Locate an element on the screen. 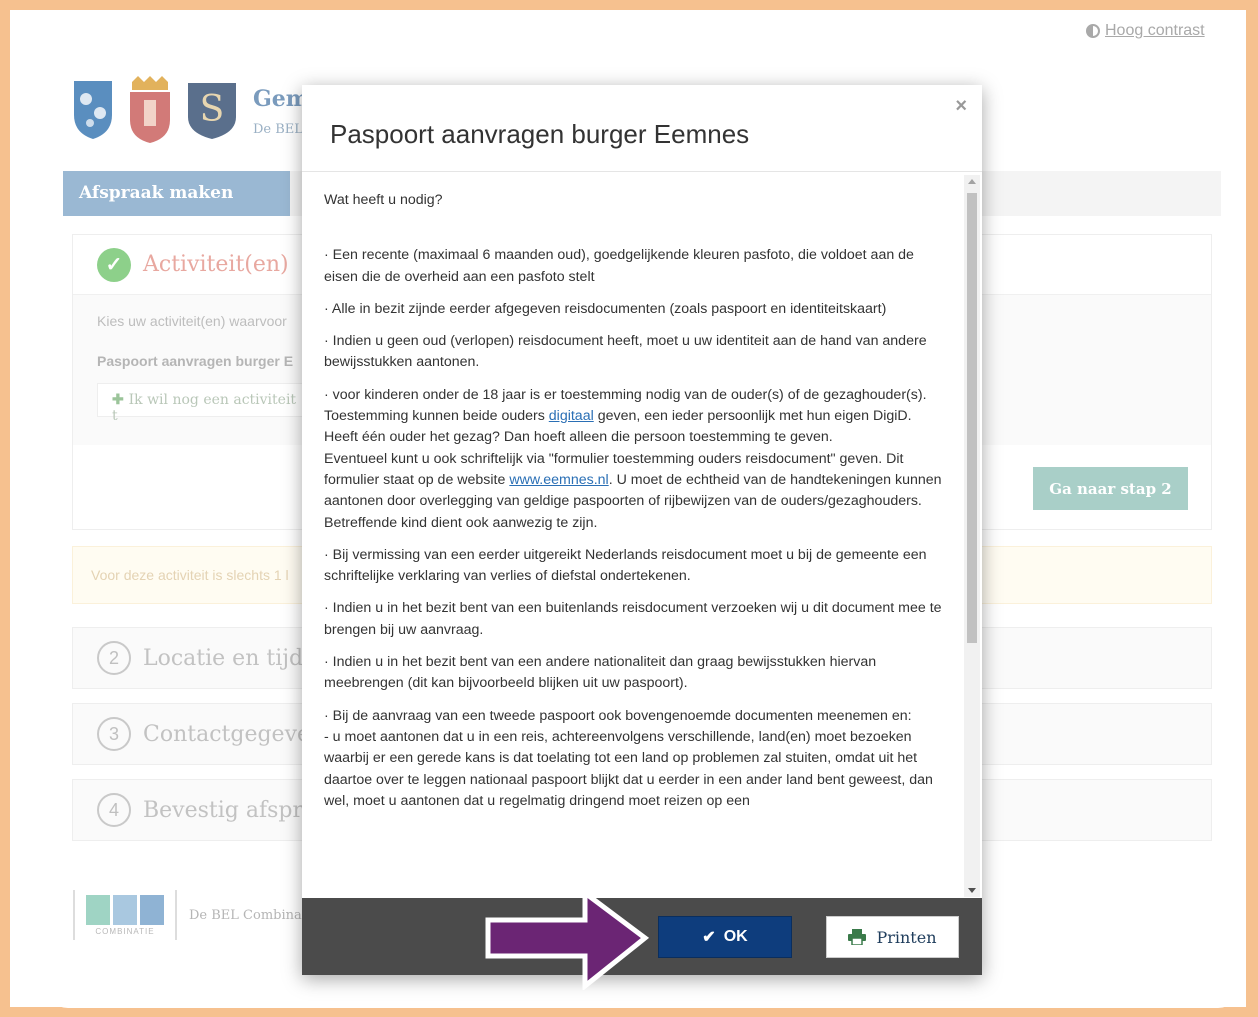 This screenshot has width=1258, height=1017. modal-header: Paspoort aanvragen burger Eemnes × is located at coordinates (642, 128).